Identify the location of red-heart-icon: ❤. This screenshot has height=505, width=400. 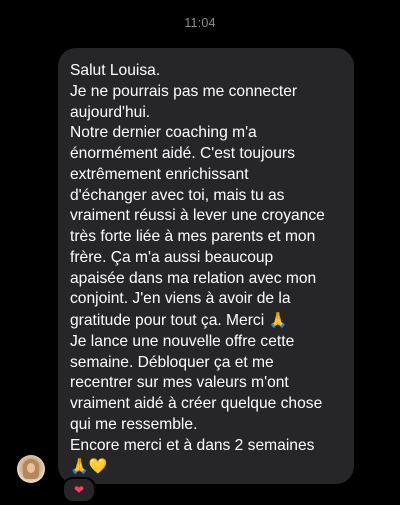
(79, 490).